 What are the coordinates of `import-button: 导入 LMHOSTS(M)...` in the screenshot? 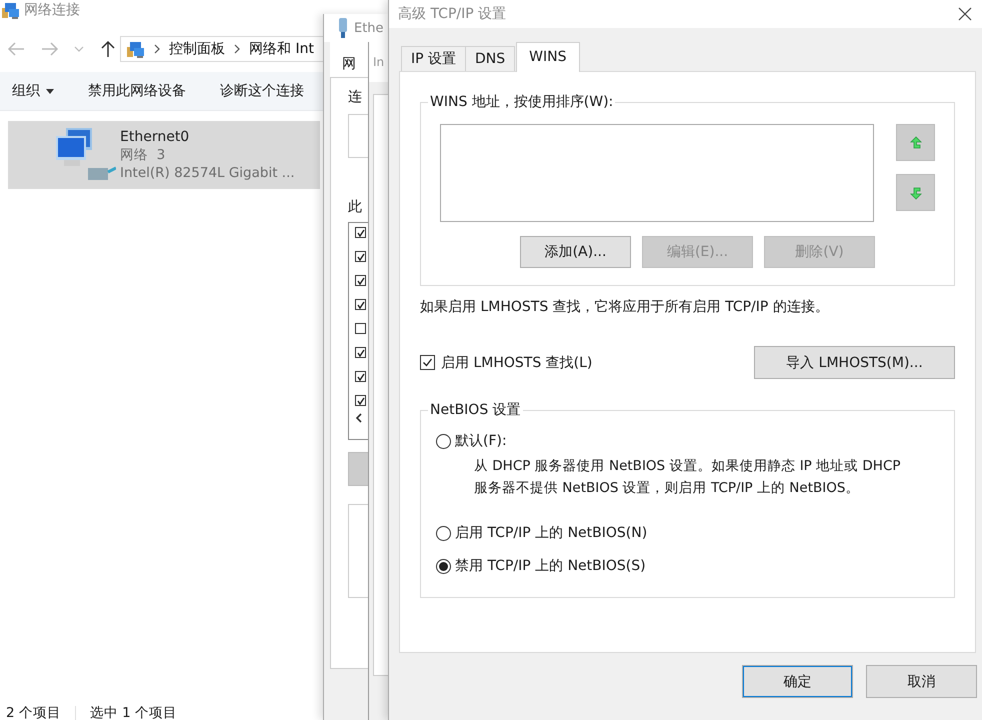 It's located at (854, 362).